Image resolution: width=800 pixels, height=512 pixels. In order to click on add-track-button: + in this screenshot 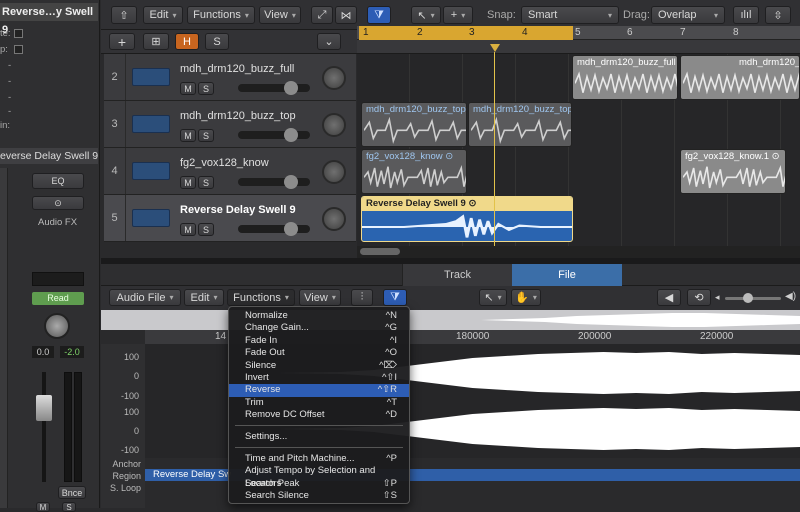, I will do `click(122, 41)`.